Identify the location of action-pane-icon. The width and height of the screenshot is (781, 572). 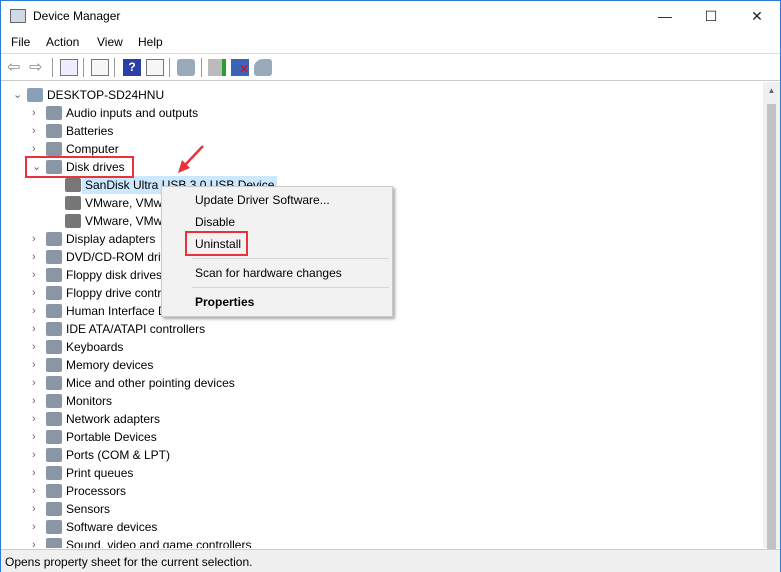
(155, 67).